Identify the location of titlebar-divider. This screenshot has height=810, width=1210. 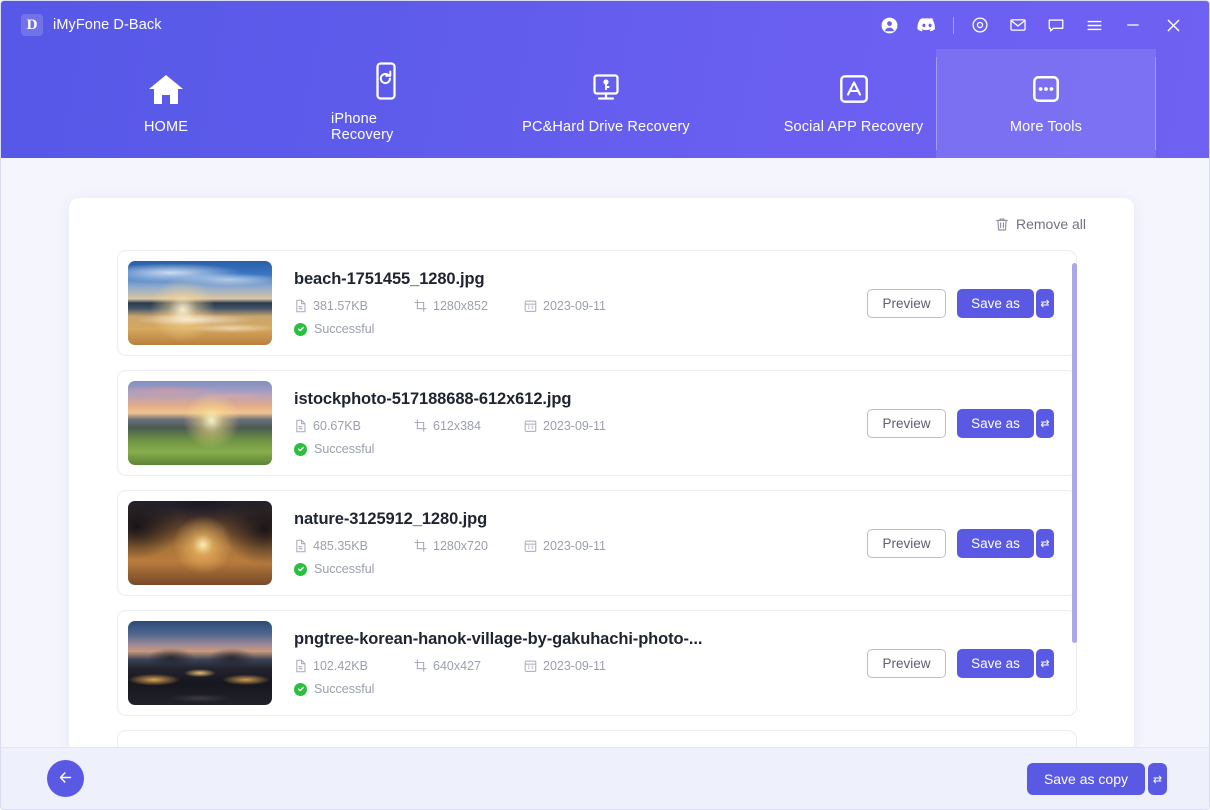
(953, 25).